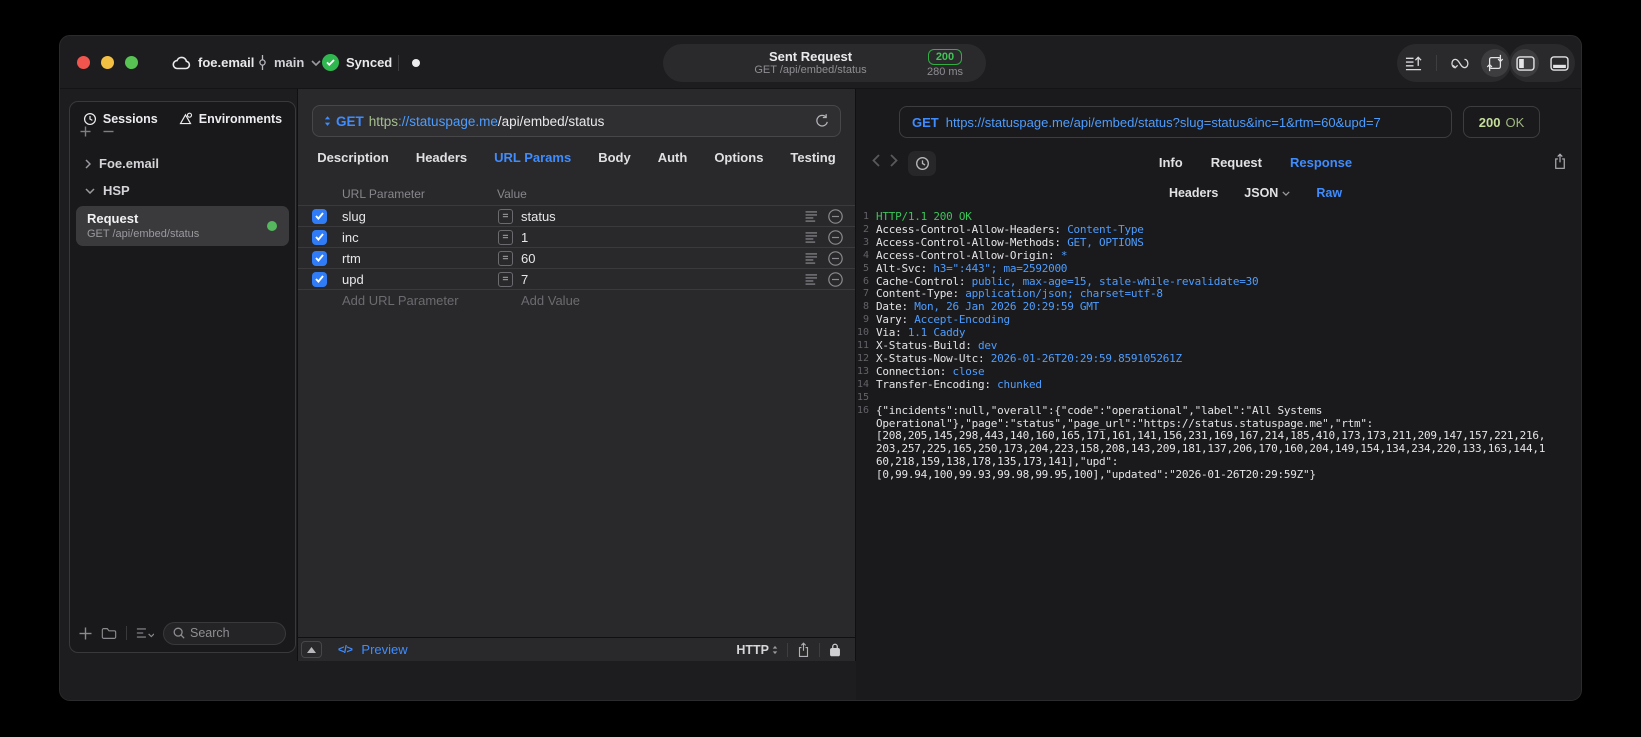 The image size is (1641, 737). I want to click on response-subtab-json: JSON, so click(1267, 193).